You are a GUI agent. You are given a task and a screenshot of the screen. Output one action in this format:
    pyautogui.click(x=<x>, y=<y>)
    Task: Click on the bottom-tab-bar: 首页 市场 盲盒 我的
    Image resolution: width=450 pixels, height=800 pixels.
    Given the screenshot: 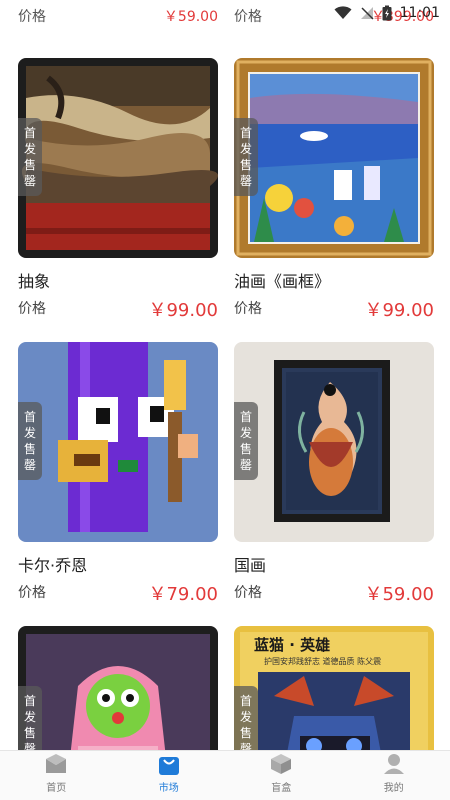 What is the action you would take?
    pyautogui.click(x=225, y=775)
    